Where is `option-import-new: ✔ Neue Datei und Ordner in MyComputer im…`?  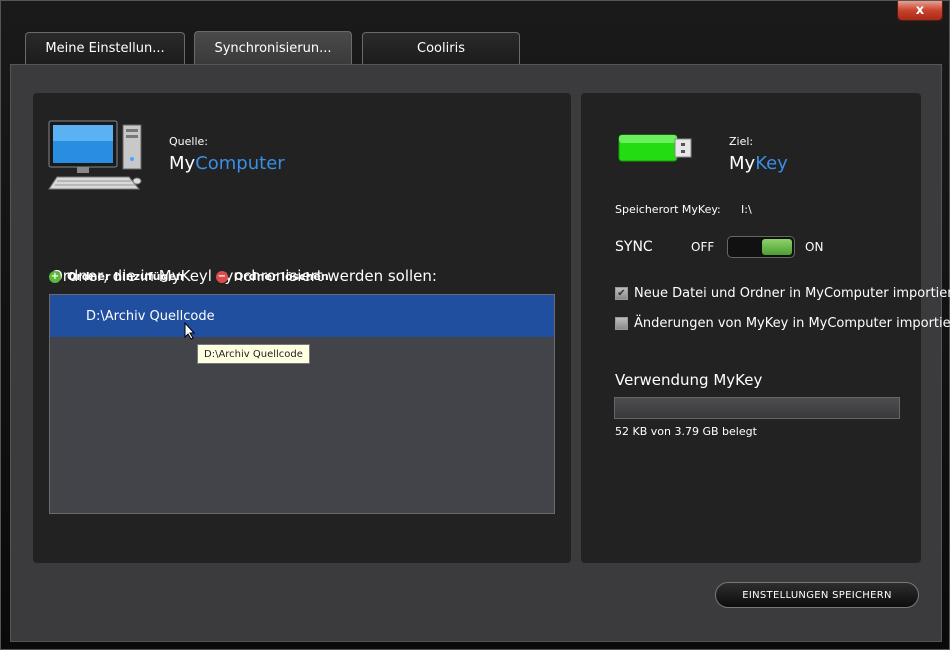 option-import-new: ✔ Neue Datei und Ordner in MyComputer im… is located at coordinates (782, 293).